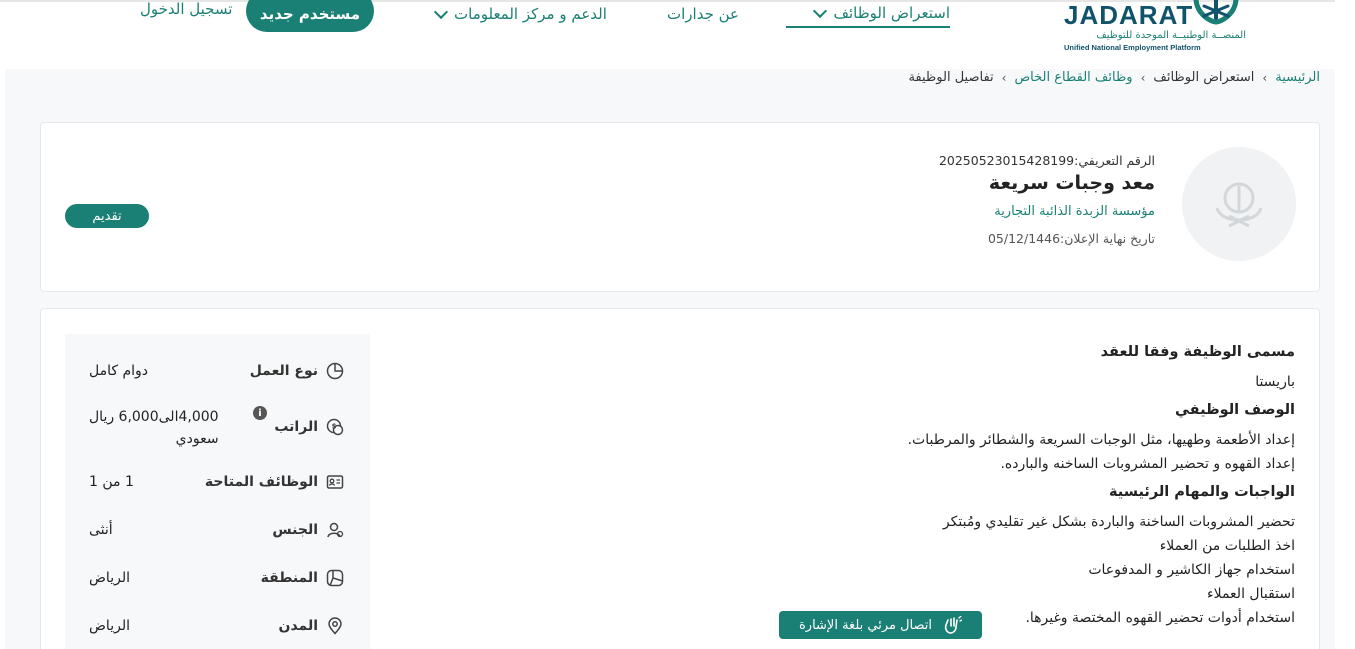 Image resolution: width=1355 pixels, height=649 pixels. I want to click on attr-salary: 4,000الى6,000 ريال سعودي i $ الراتب, so click(217, 431).